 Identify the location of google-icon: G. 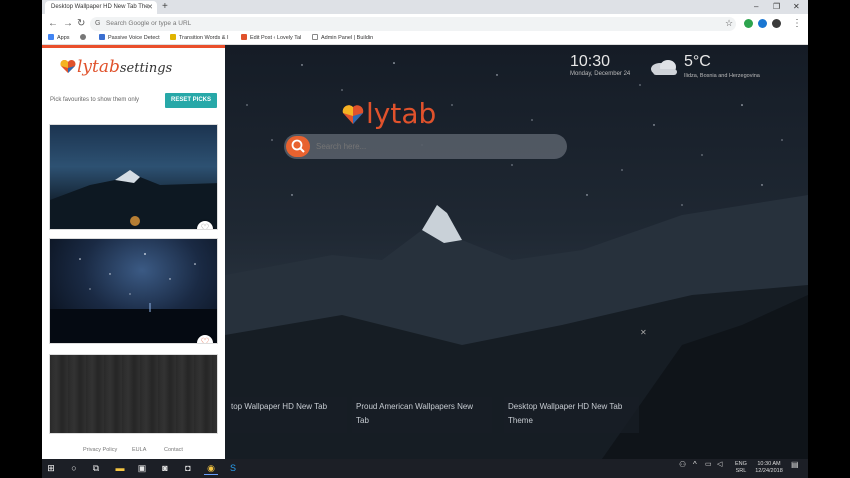
(98, 23).